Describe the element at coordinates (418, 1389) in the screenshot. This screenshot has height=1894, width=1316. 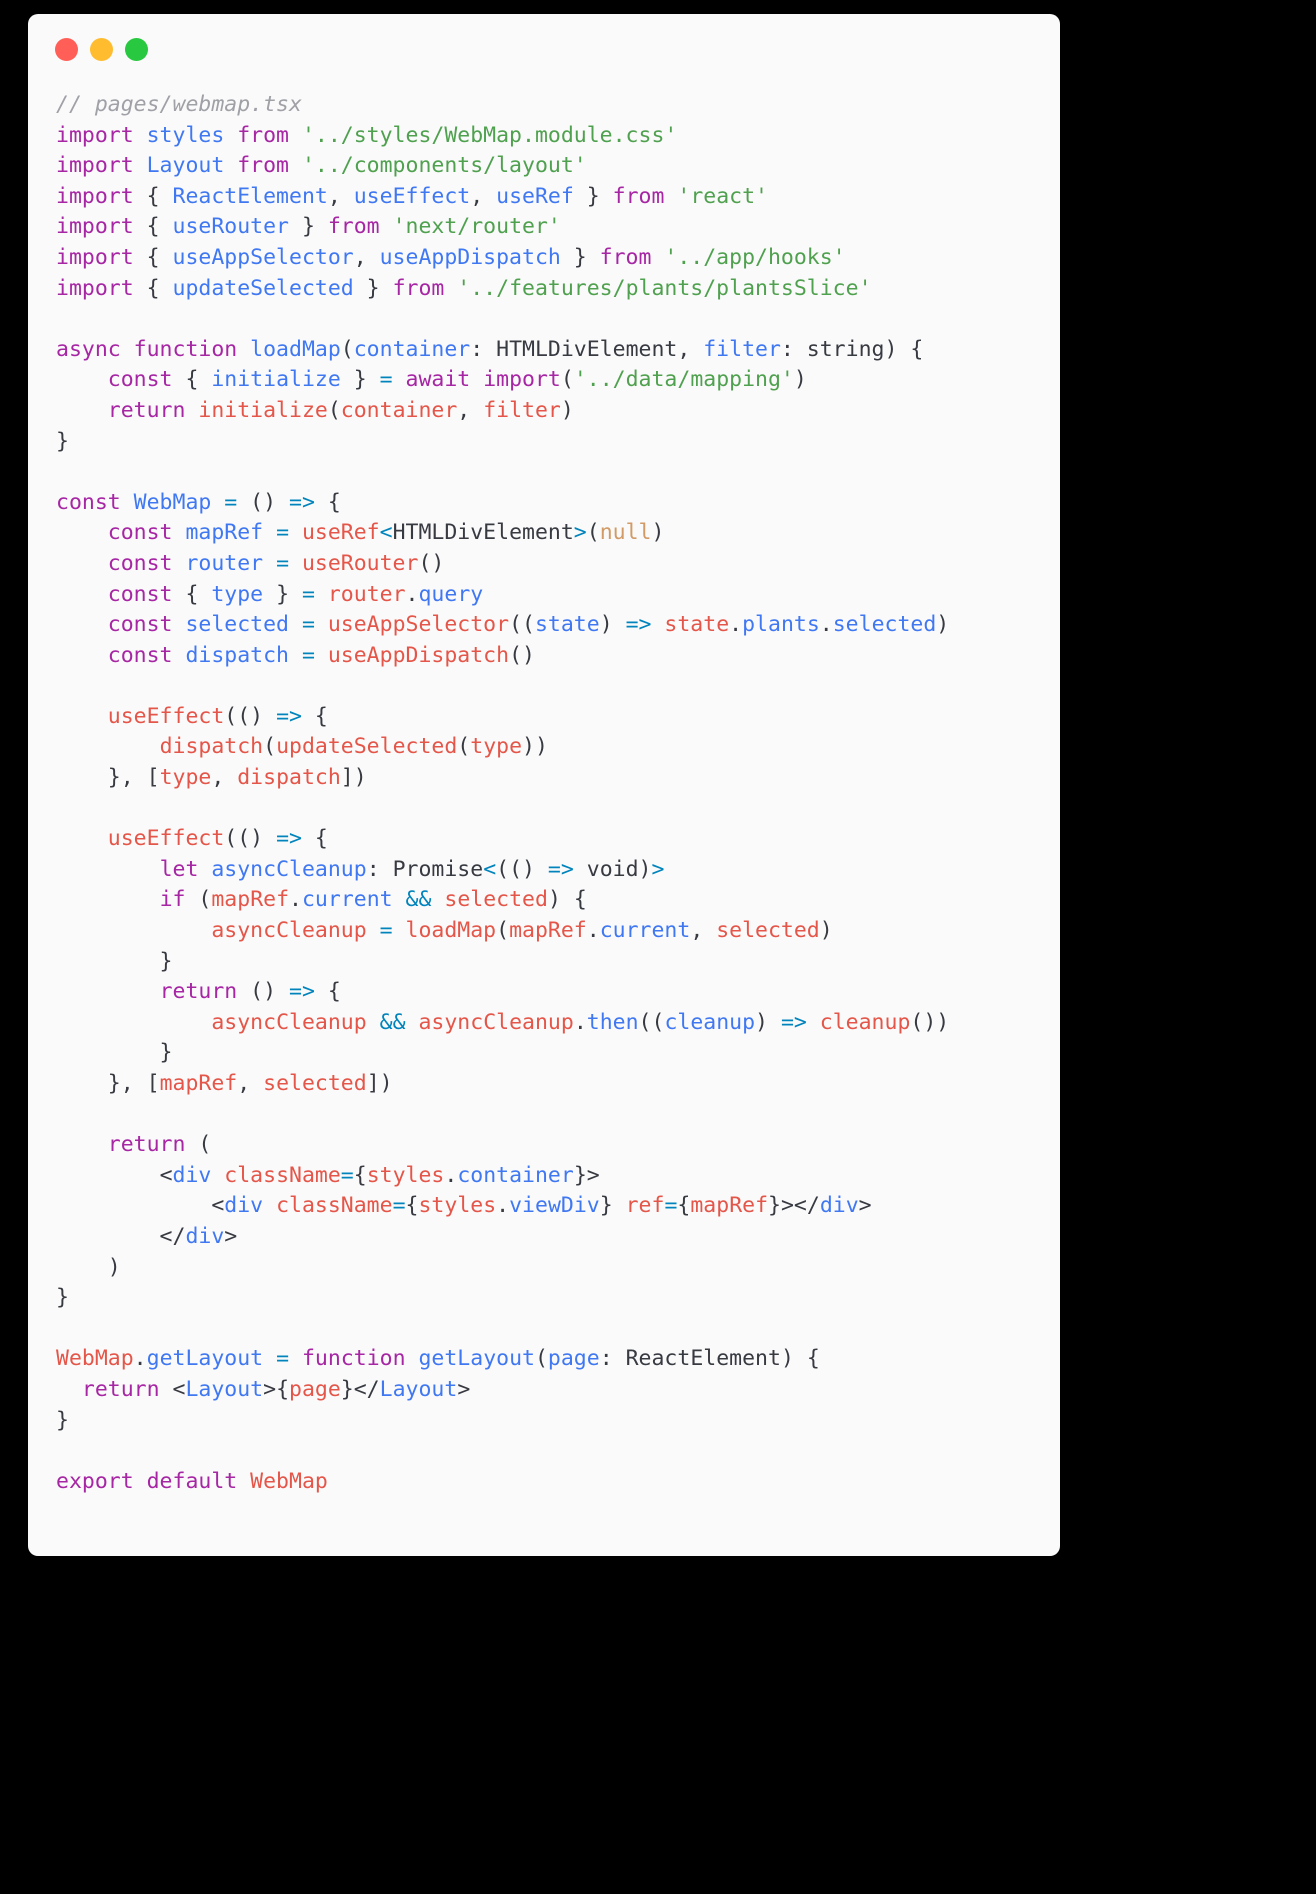
I see `code-token: Layout` at that location.